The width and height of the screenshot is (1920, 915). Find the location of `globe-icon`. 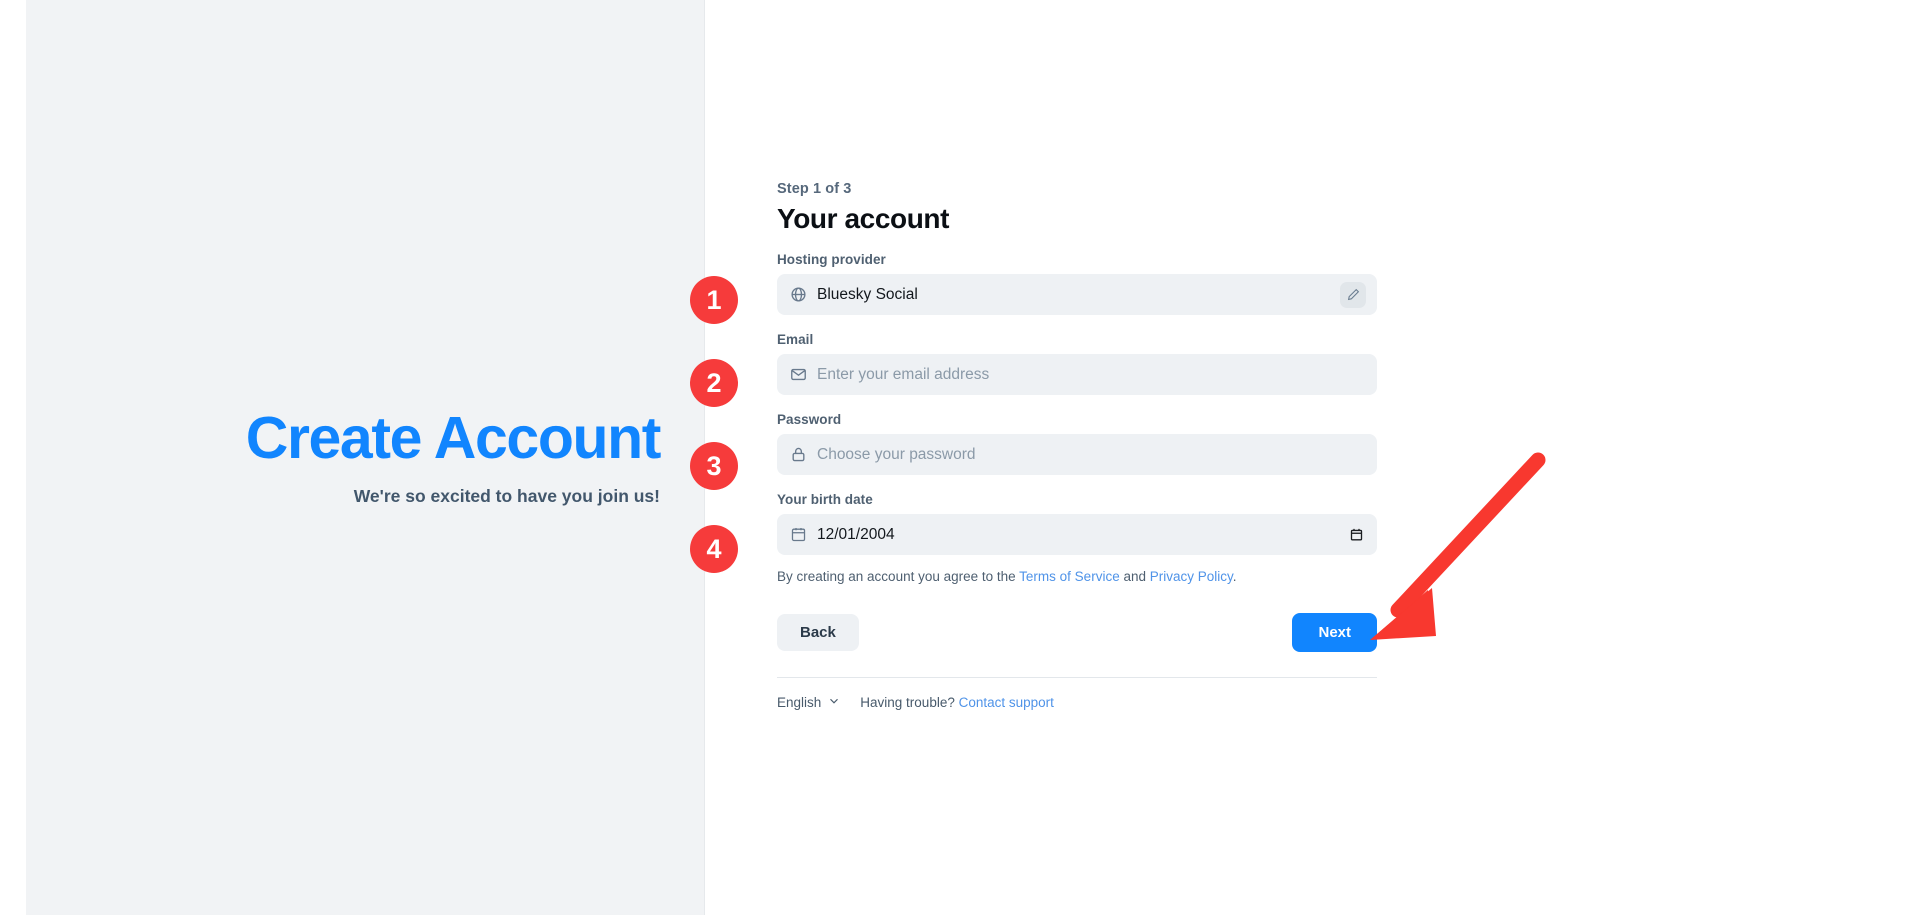

globe-icon is located at coordinates (798, 294).